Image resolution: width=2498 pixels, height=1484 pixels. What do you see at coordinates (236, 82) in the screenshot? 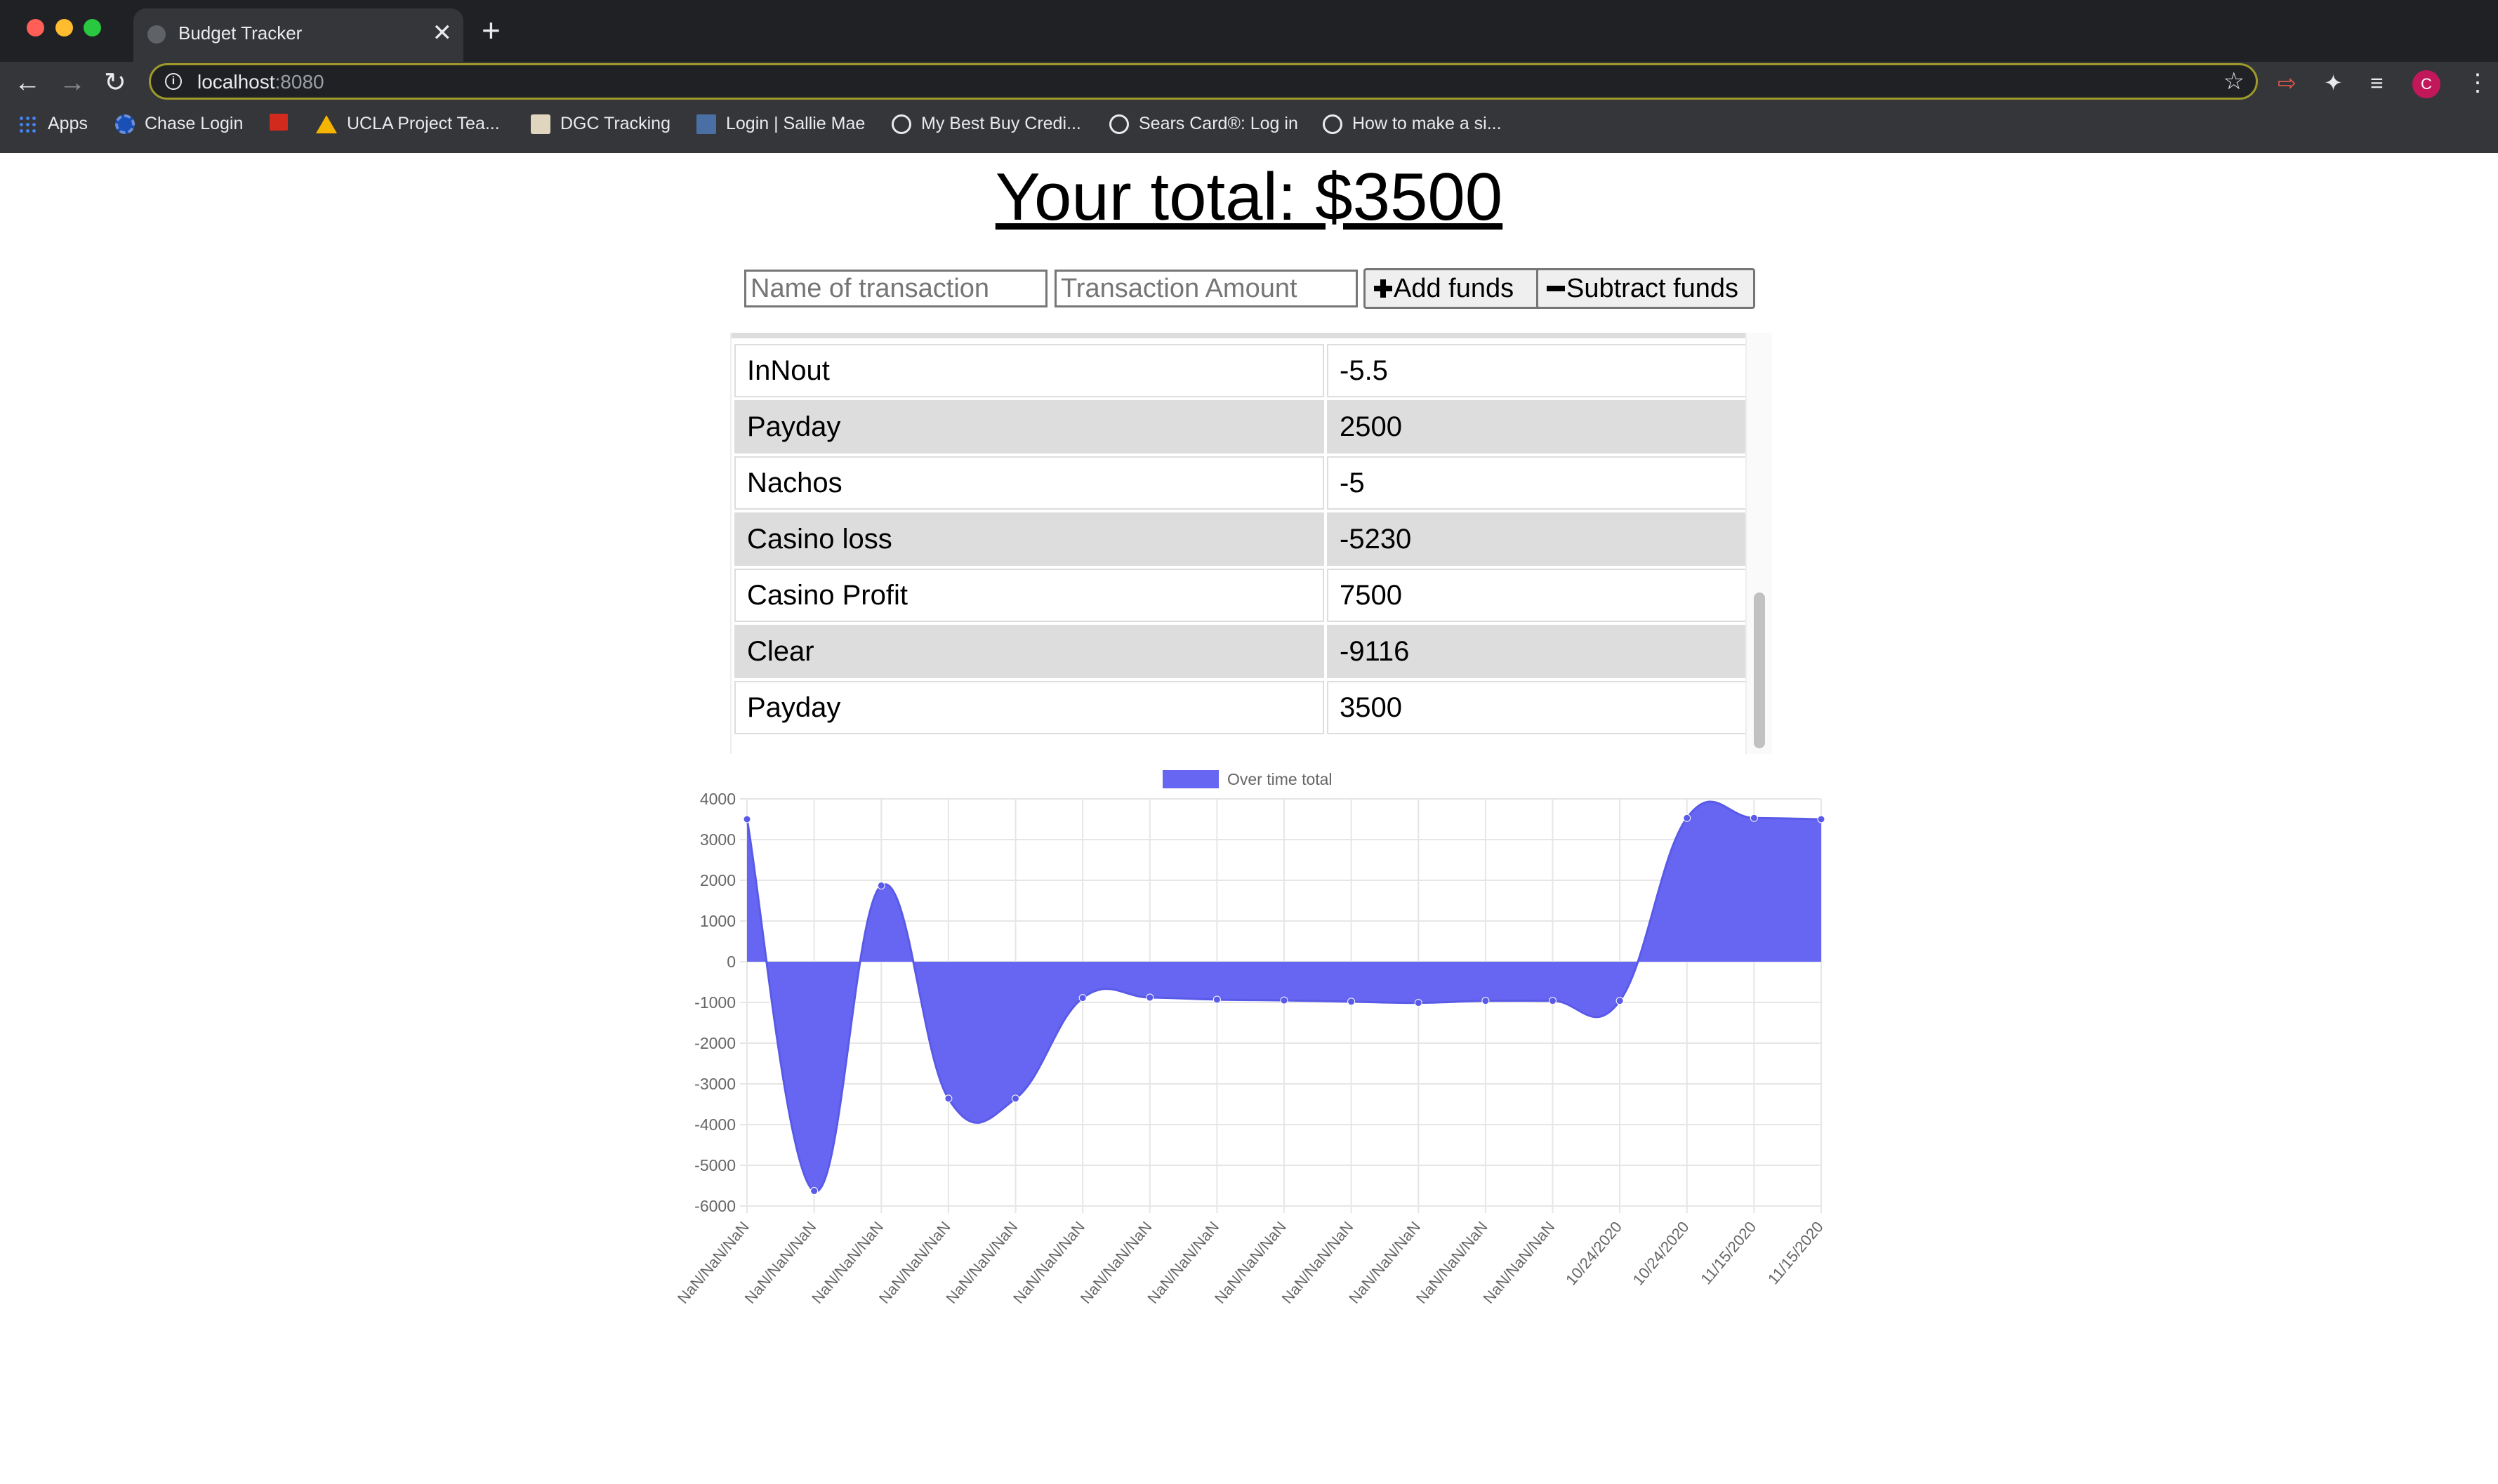
I see `url-host: localhost` at bounding box center [236, 82].